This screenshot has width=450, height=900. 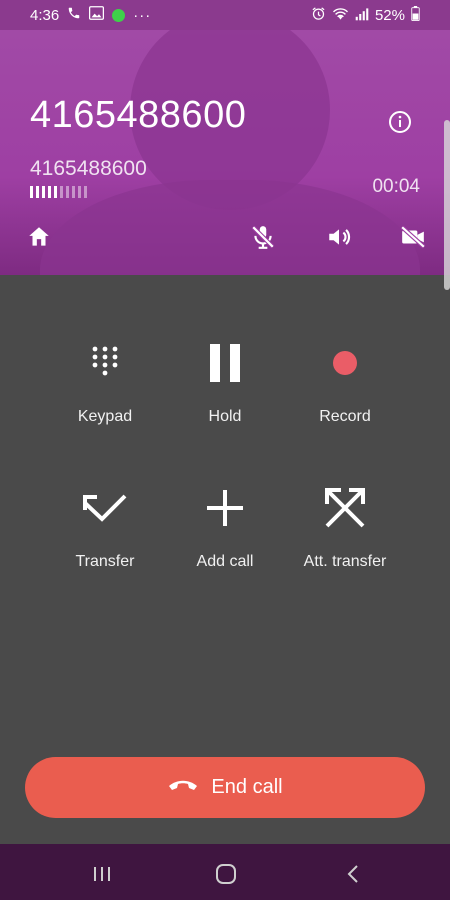 I want to click on call-controls-row, so click(x=225, y=238).